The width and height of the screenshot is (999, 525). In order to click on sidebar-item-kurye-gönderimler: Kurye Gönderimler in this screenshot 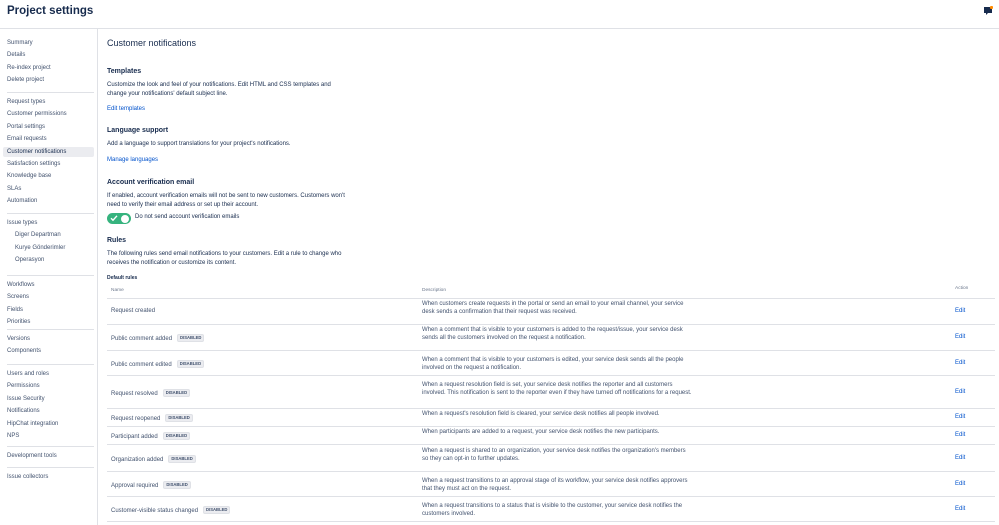, I will do `click(40, 248)`.